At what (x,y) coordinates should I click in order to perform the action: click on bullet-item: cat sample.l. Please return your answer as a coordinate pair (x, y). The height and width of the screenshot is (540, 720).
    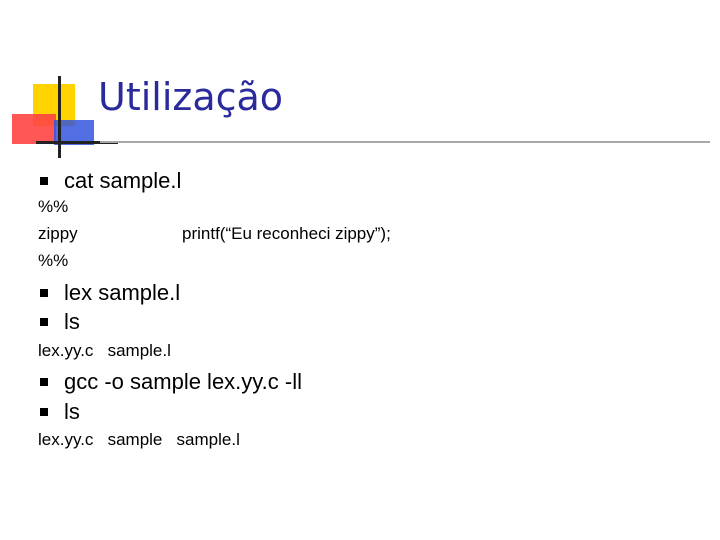
    Looking at the image, I should click on (109, 181).